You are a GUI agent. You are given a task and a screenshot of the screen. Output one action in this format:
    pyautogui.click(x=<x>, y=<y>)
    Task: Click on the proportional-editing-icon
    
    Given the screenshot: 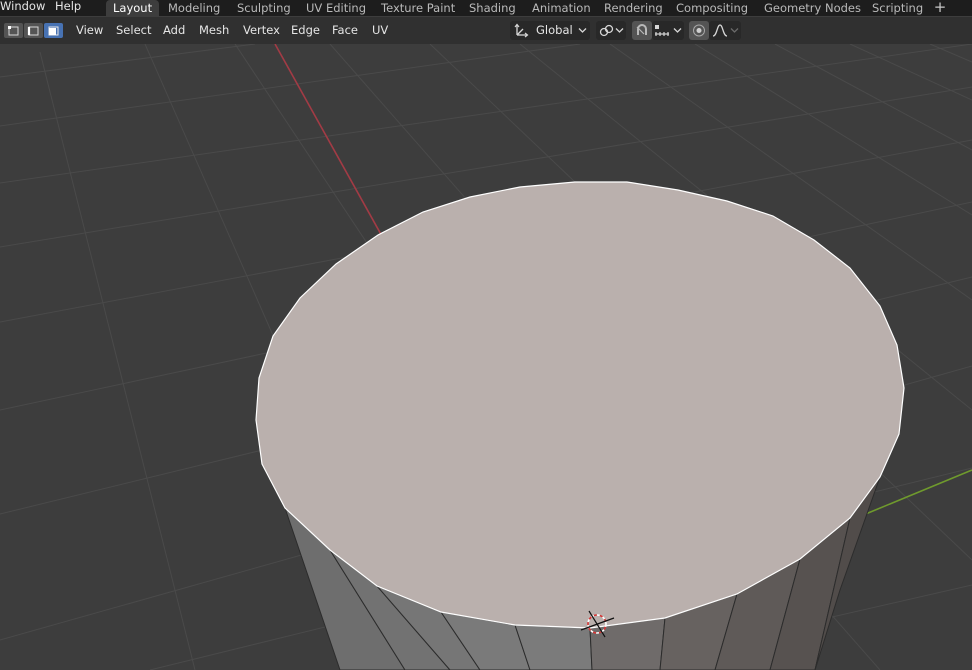 What is the action you would take?
    pyautogui.click(x=699, y=30)
    